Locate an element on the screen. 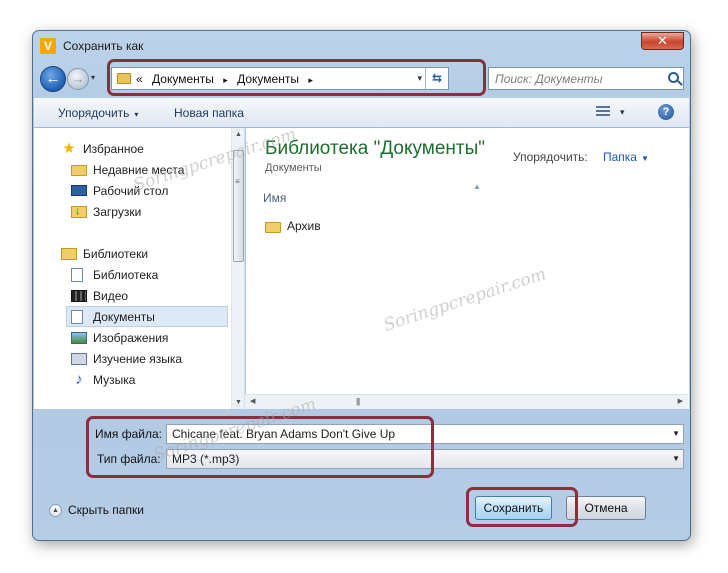 This screenshot has width=728, height=573. nav-item-music: ♪ Музыка is located at coordinates (103, 379).